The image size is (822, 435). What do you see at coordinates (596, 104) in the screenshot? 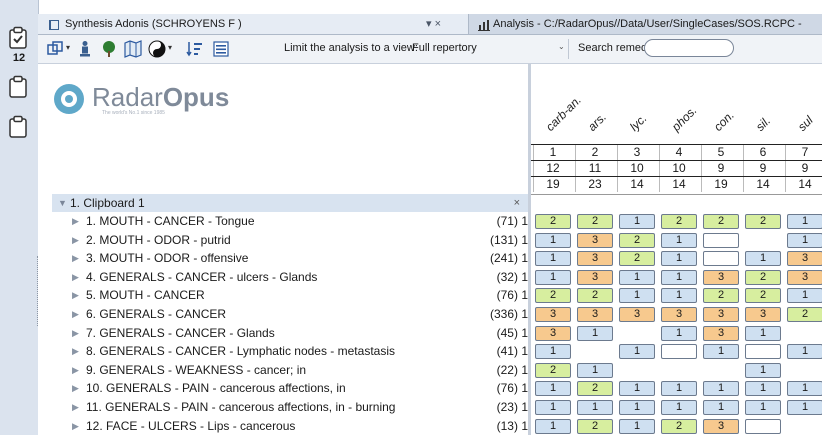
I see `remedy-header: ars.` at bounding box center [596, 104].